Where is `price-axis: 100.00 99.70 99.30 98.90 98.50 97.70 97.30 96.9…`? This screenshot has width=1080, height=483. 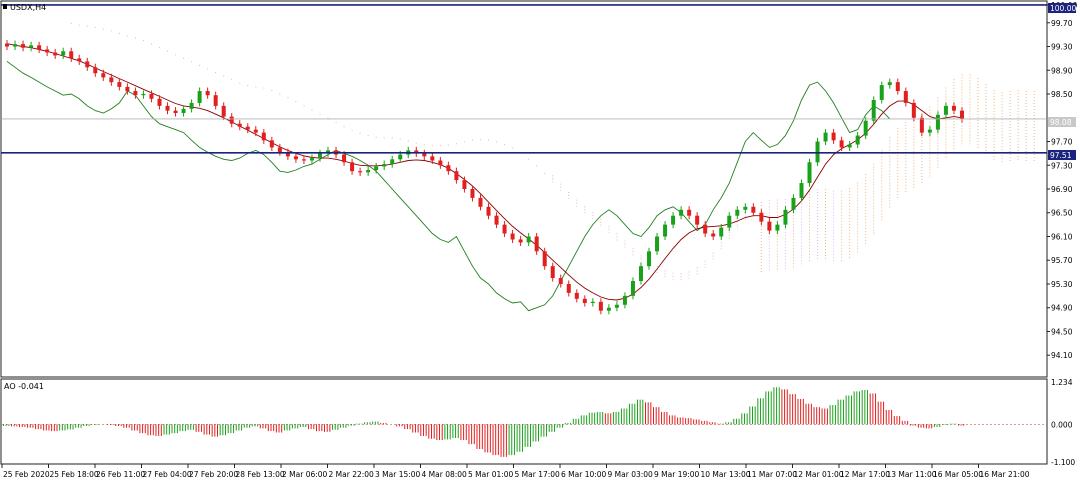
price-axis: 100.00 99.70 99.30 98.90 98.50 97.70 97.30 96.9… is located at coordinates (1062, 180).